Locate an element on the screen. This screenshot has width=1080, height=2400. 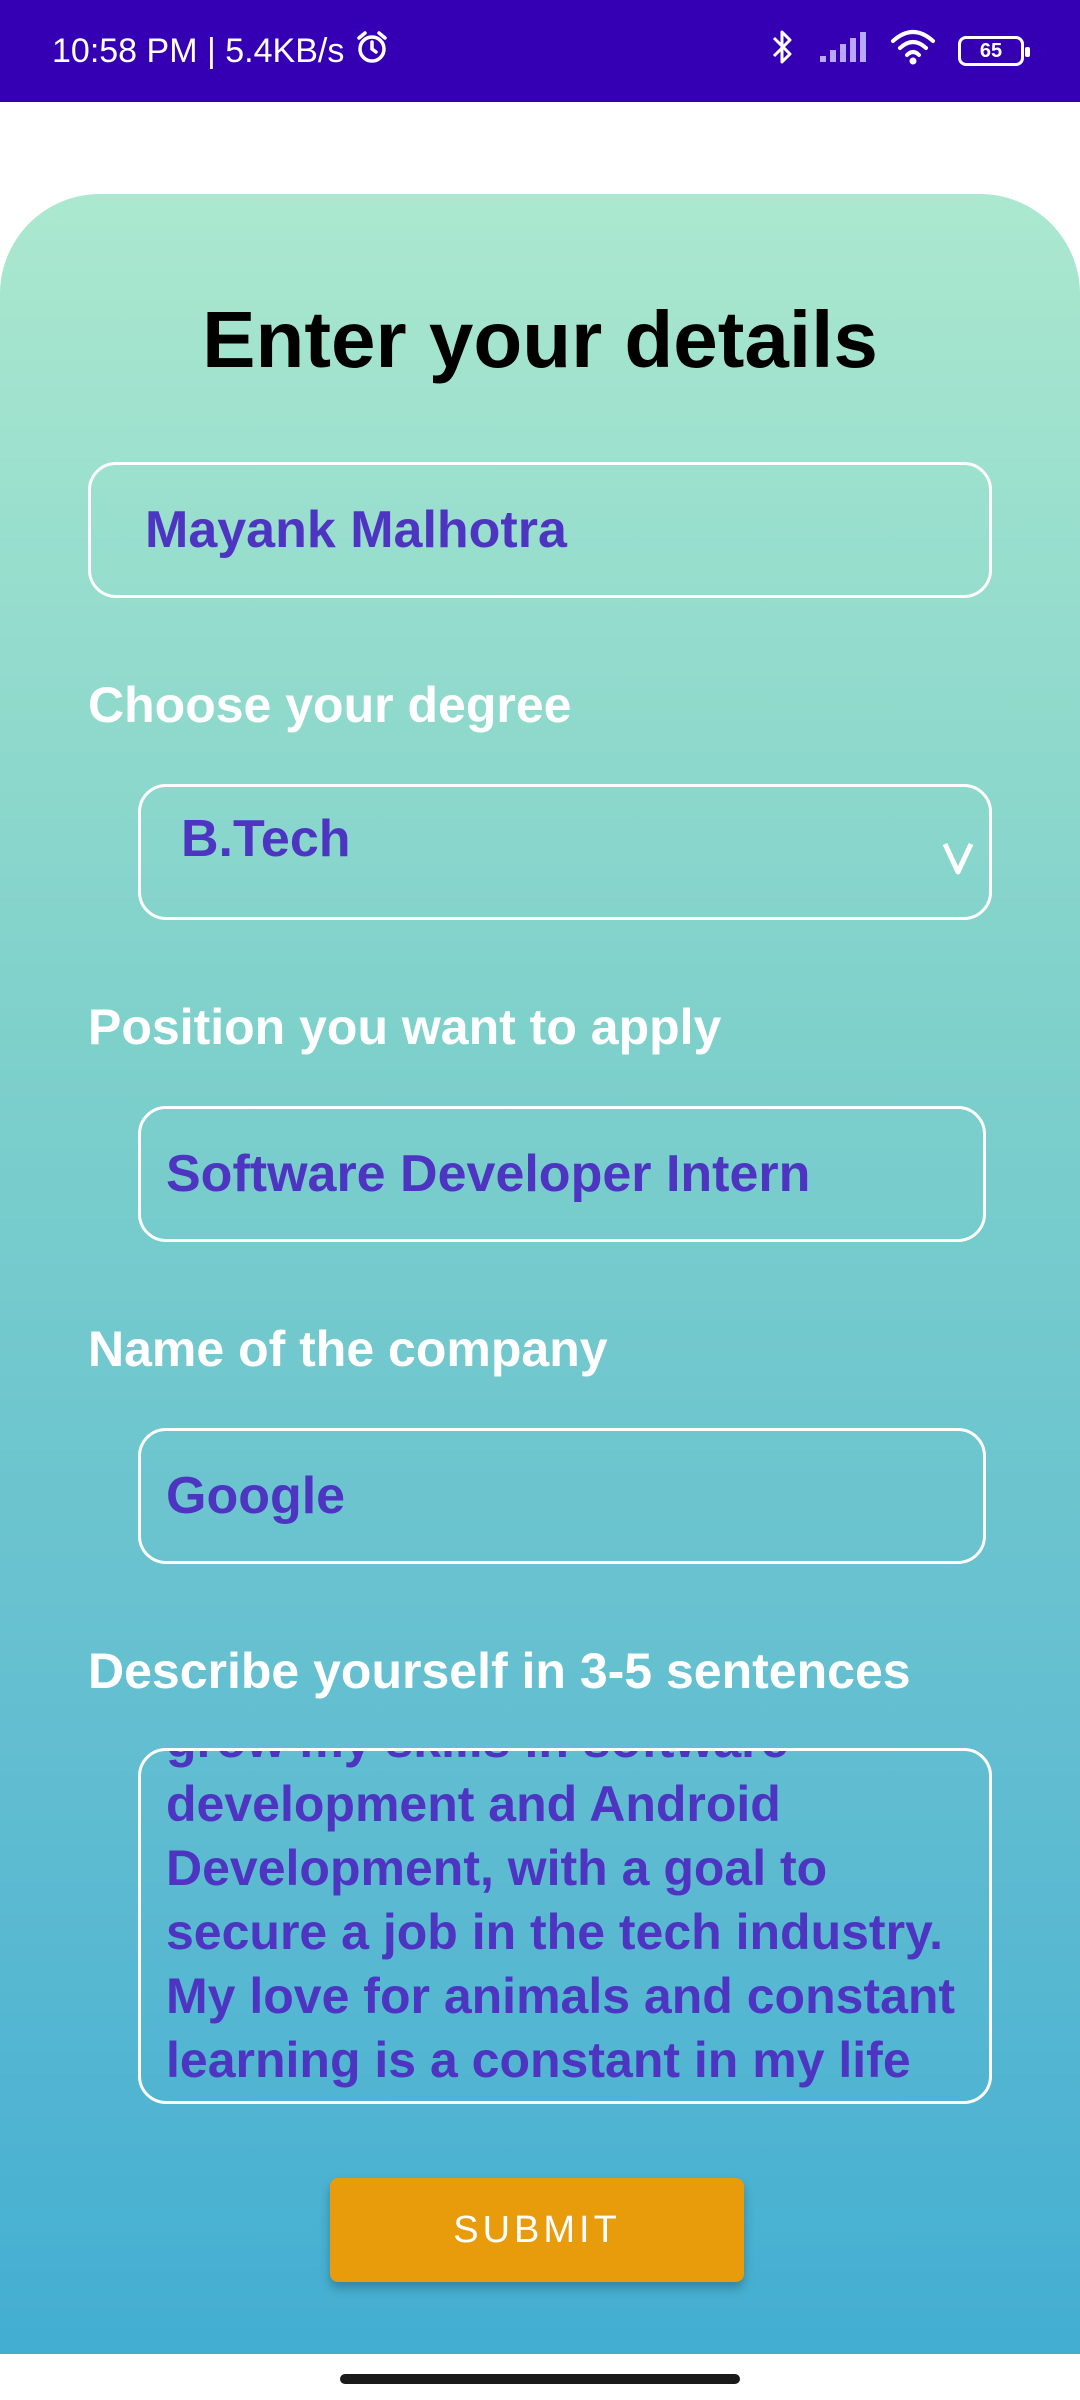
bluetooth-icon is located at coordinates (783, 51).